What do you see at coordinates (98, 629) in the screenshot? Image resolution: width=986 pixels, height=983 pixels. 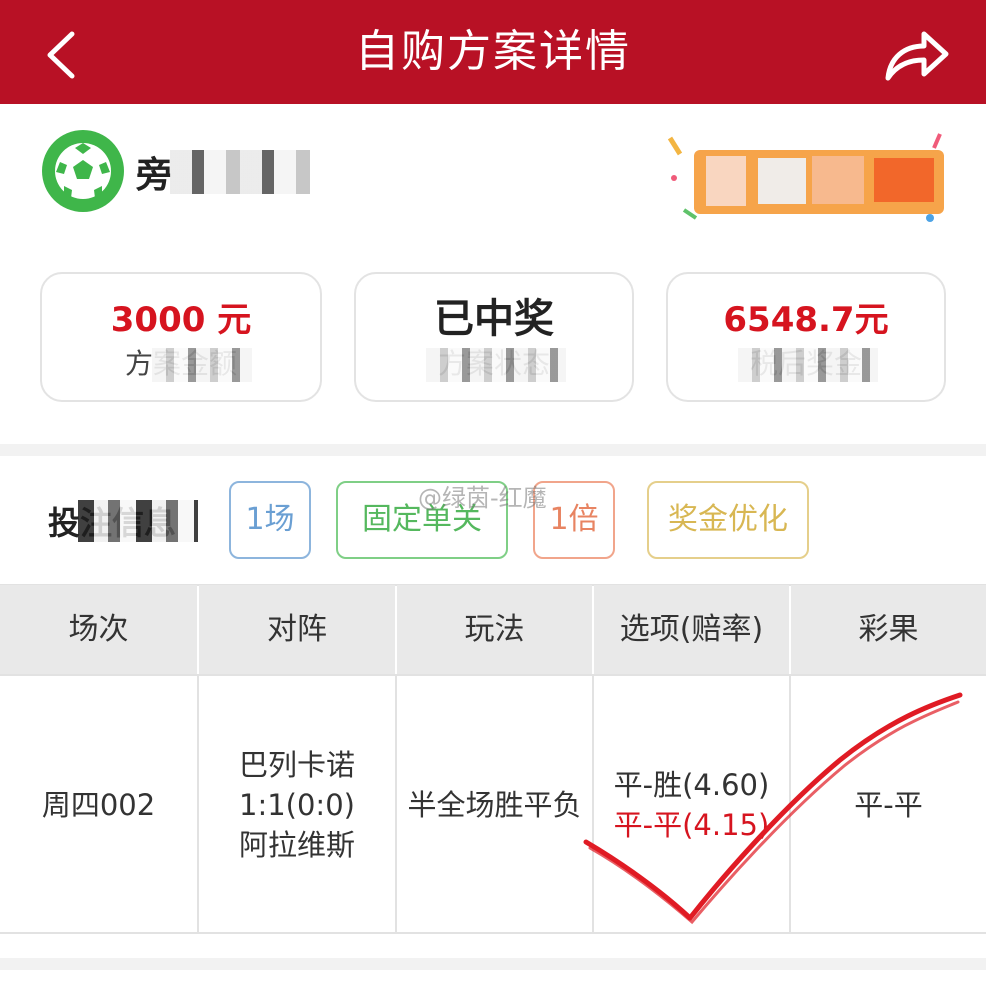 I see `header-match-no: 场次` at bounding box center [98, 629].